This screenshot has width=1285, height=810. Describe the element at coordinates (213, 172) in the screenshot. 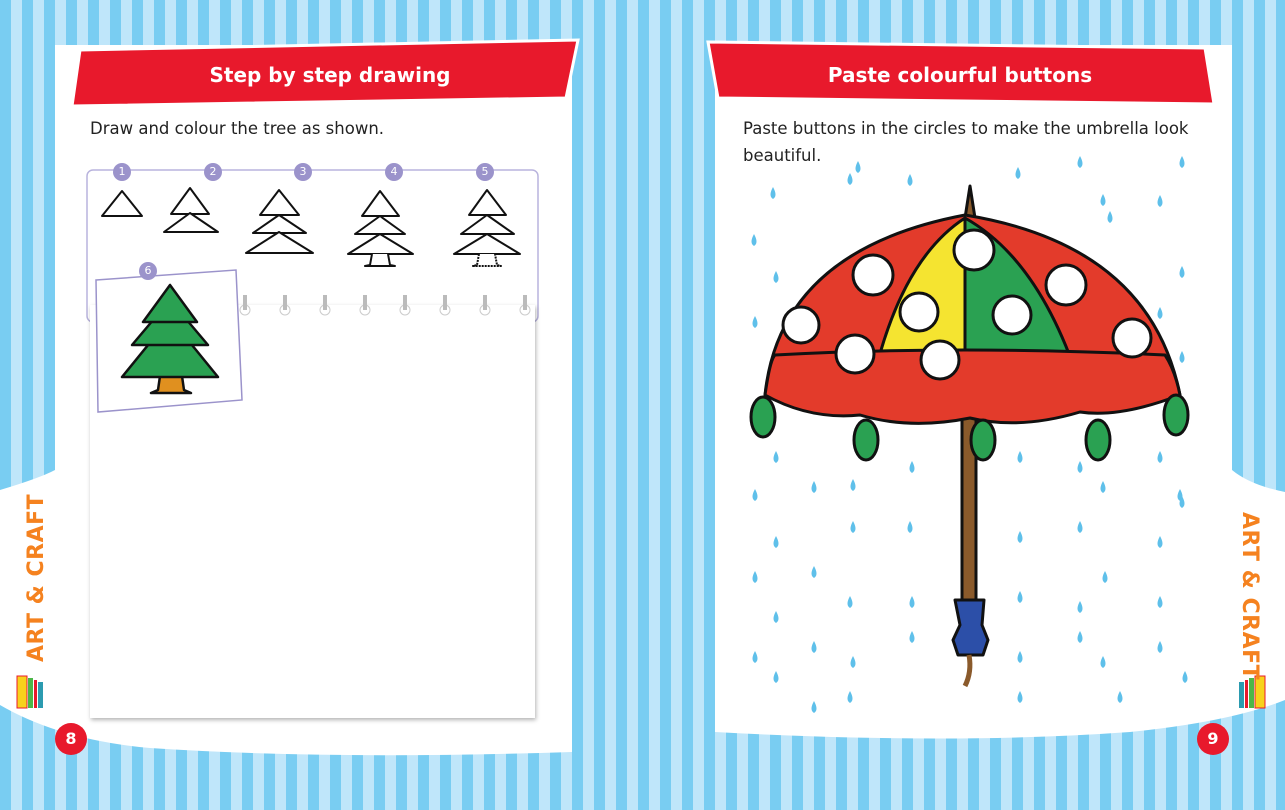

I see `step-badge-2: 2` at that location.